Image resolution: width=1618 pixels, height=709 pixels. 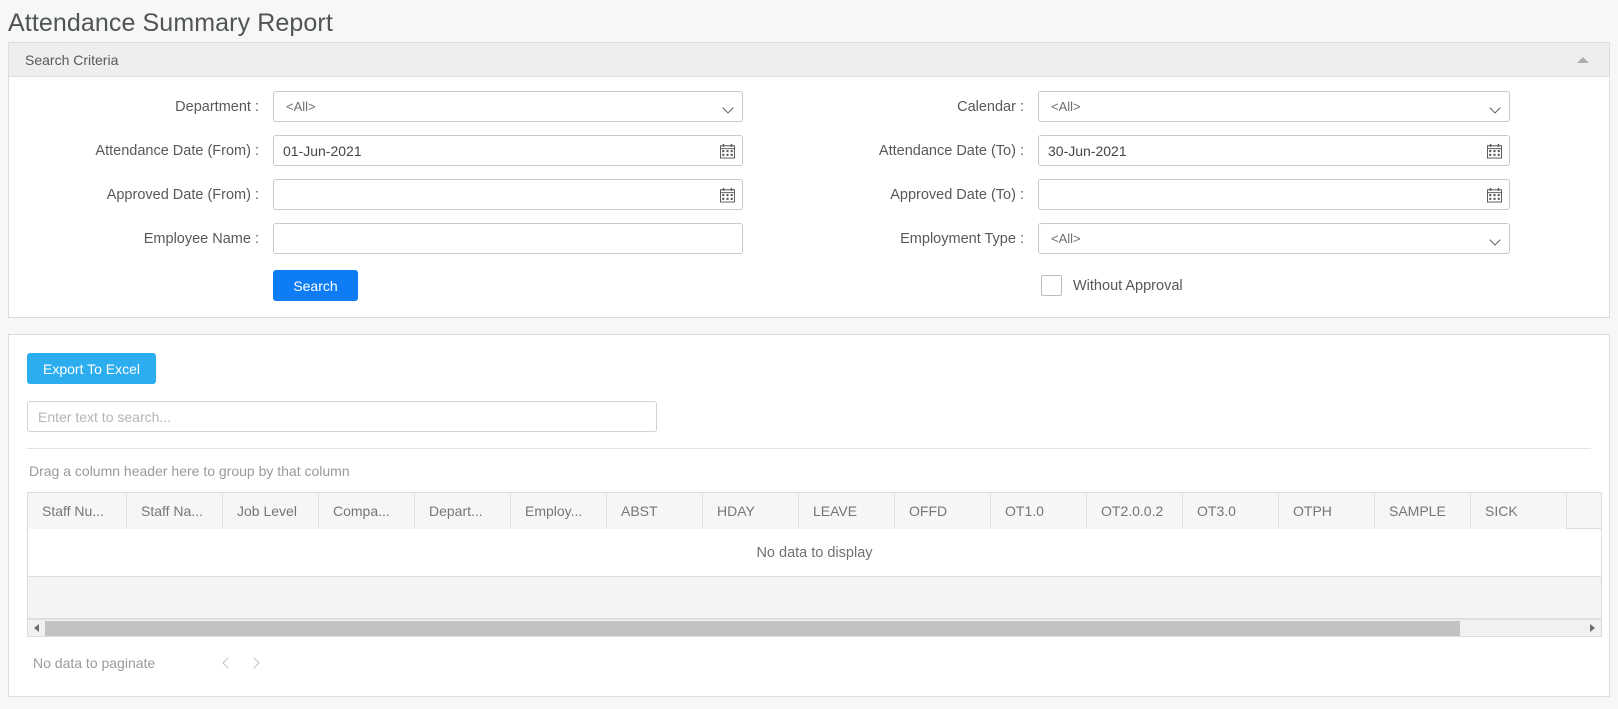 I want to click on scroll-right-arrow-icon, so click(x=1592, y=627).